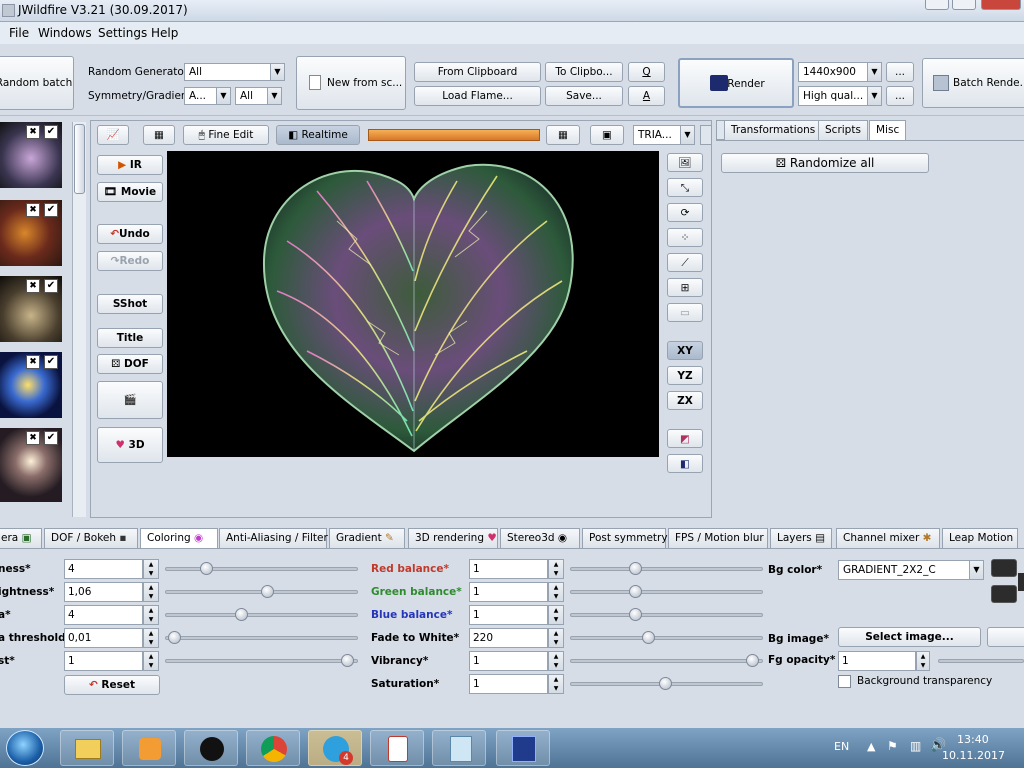 The width and height of the screenshot is (1024, 768). I want to click on tab-misc: Misc, so click(888, 130).